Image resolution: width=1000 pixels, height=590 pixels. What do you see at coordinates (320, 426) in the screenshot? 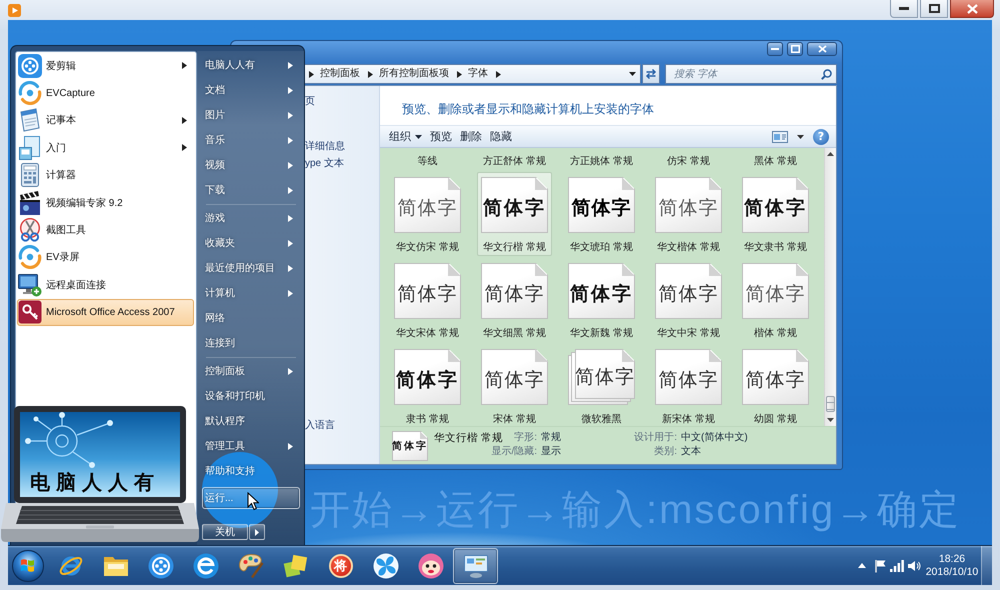
I see `nav-link: 入语言` at bounding box center [320, 426].